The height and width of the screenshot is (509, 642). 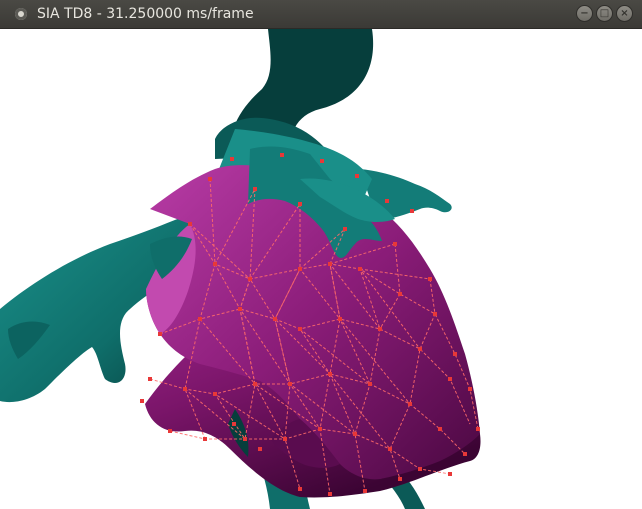 I want to click on window-menu-icon, so click(x=21, y=14).